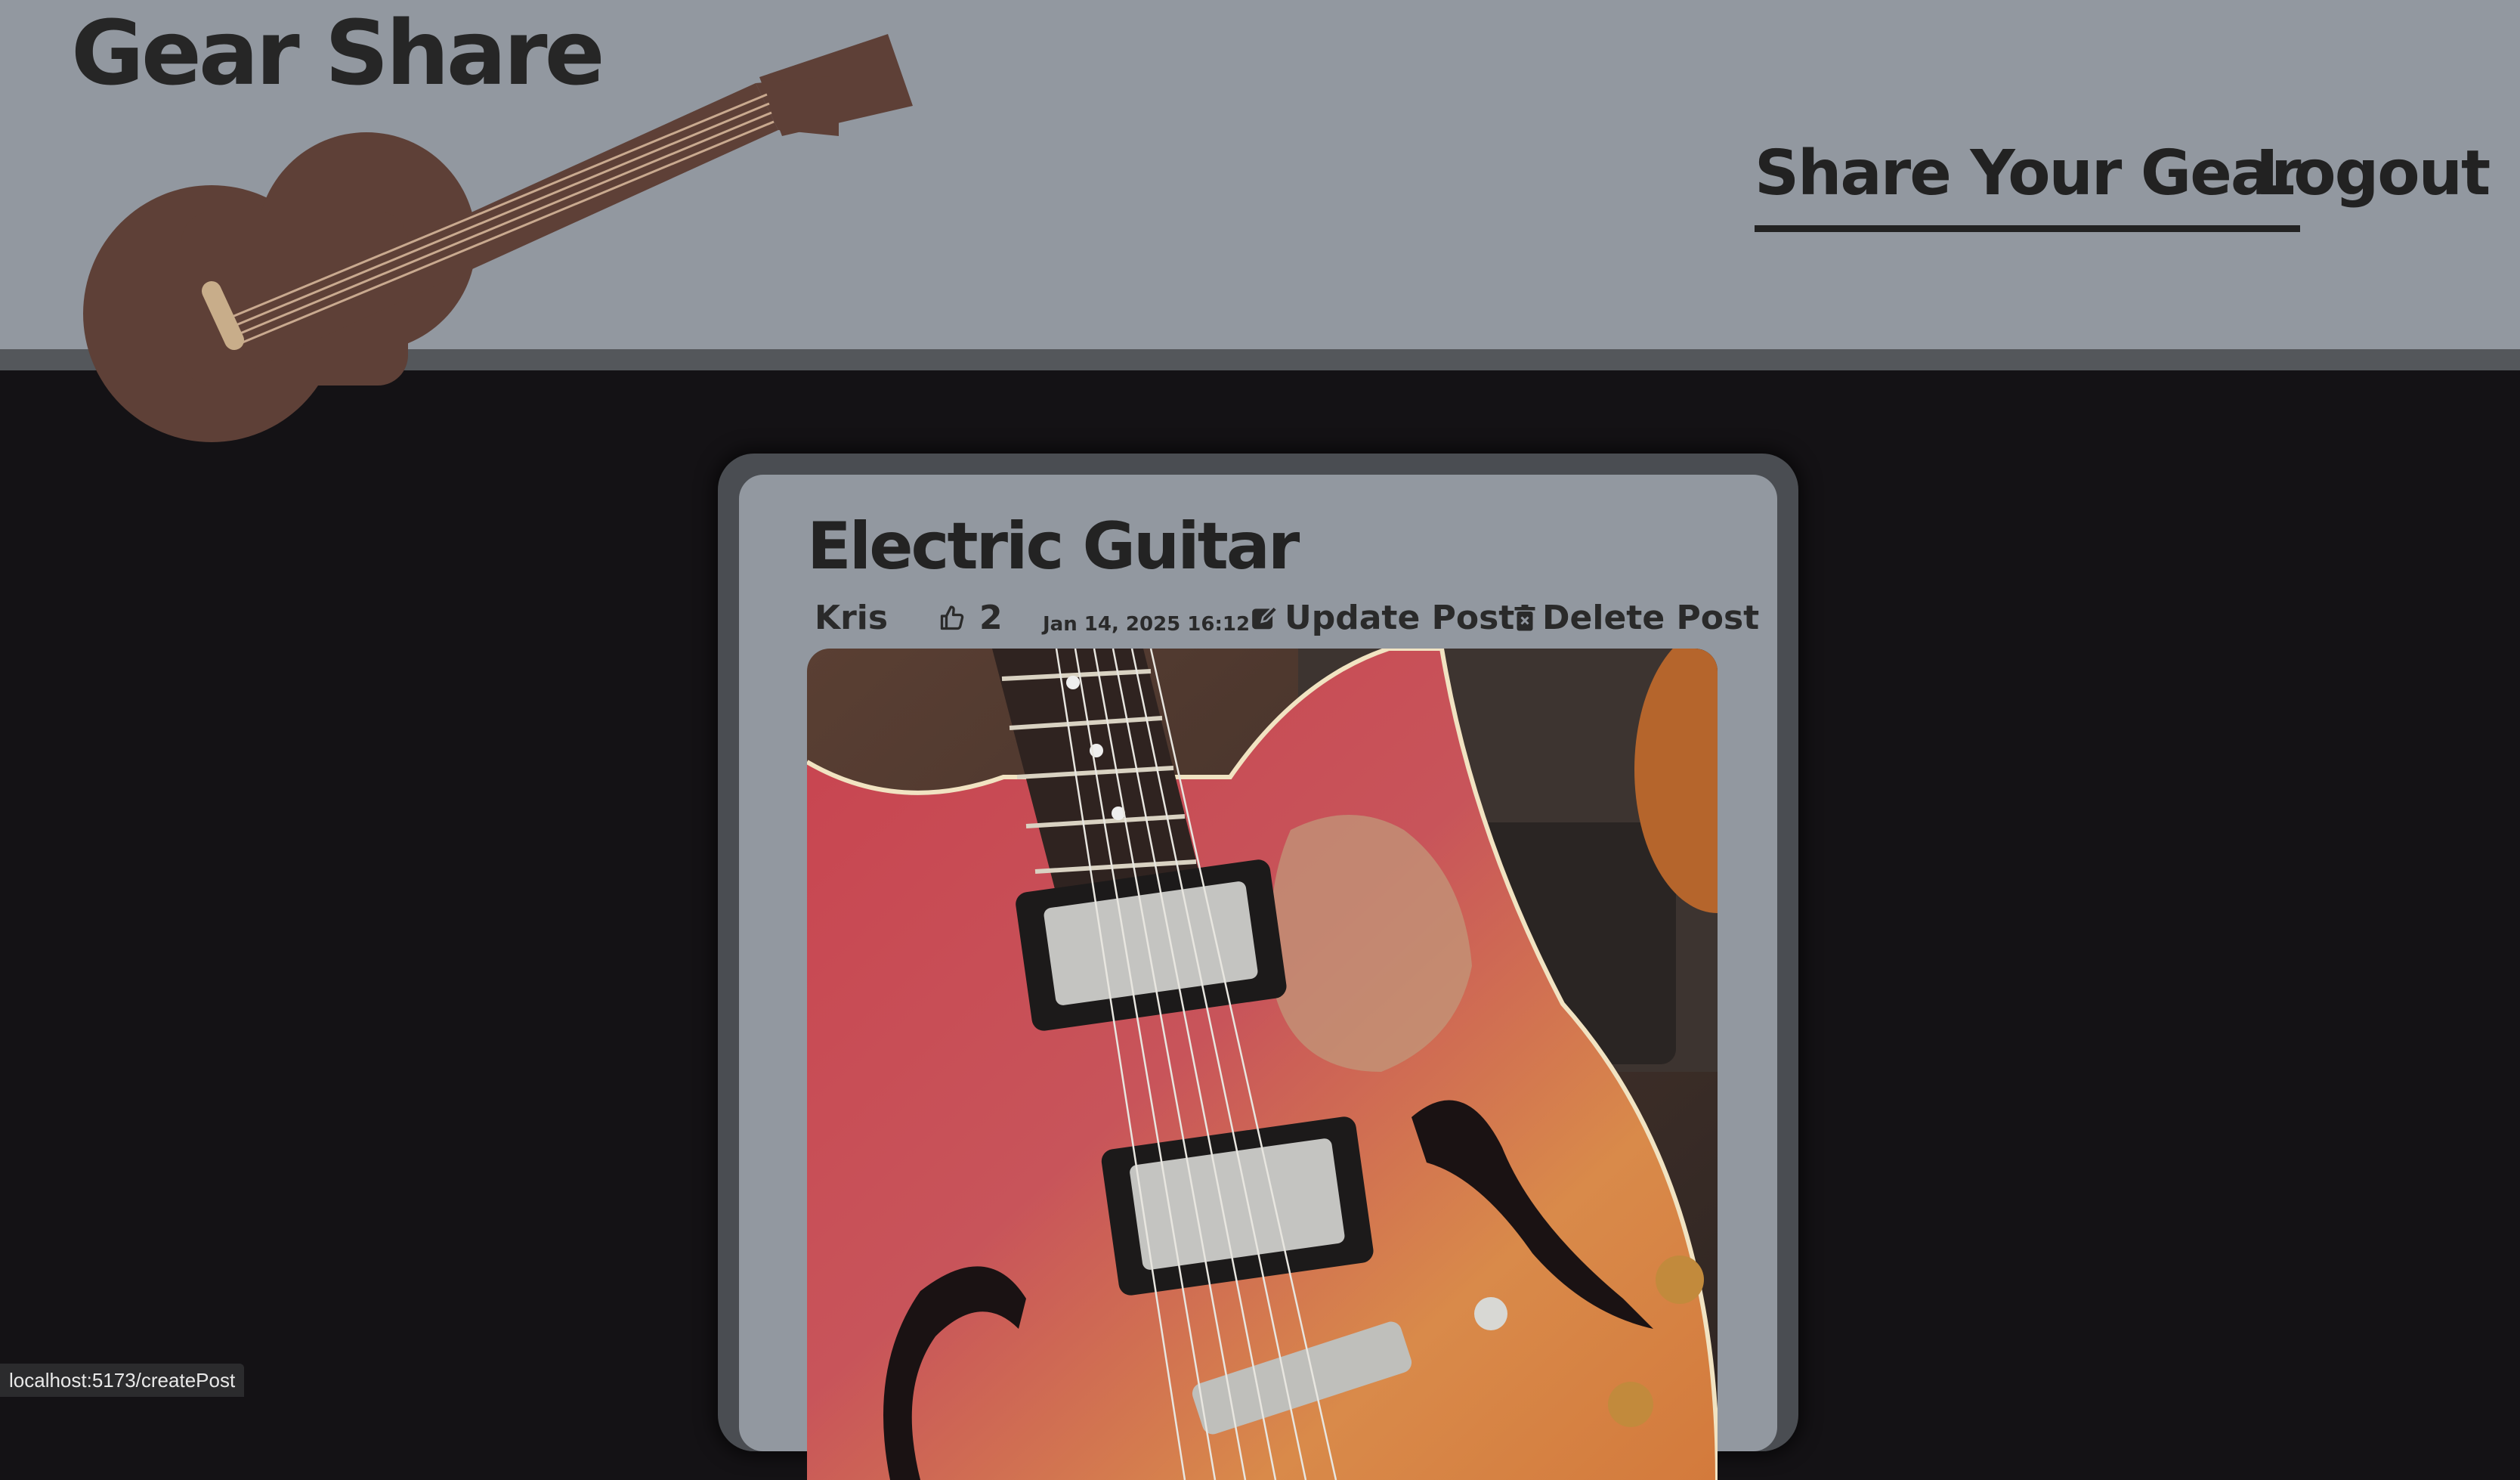  What do you see at coordinates (1146, 624) in the screenshot?
I see `post-date: Jan 14, 2025 16:12` at bounding box center [1146, 624].